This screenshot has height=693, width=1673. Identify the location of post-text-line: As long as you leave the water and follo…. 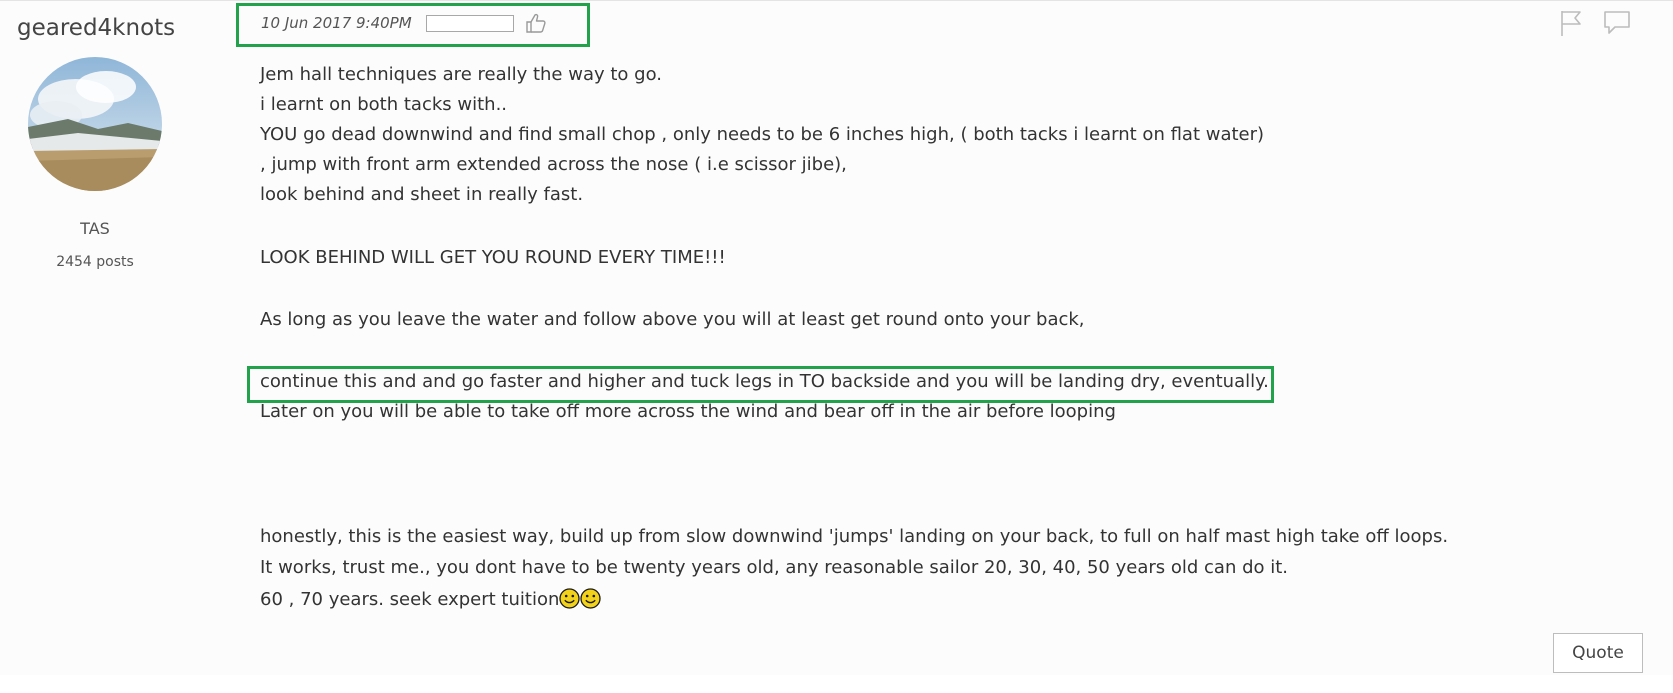
(672, 319).